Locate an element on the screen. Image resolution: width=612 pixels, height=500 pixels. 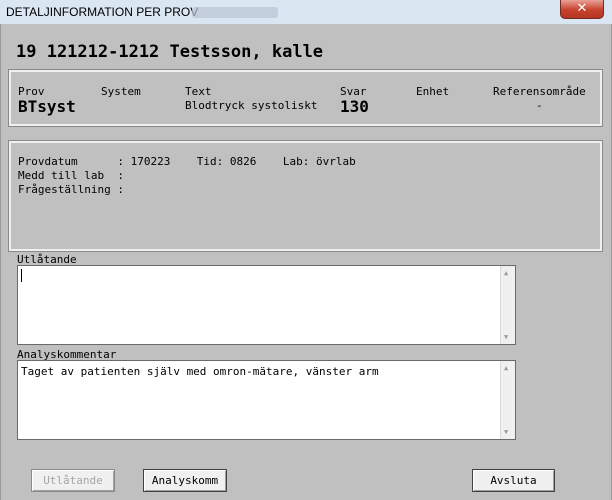
system-label: System is located at coordinates (121, 91).